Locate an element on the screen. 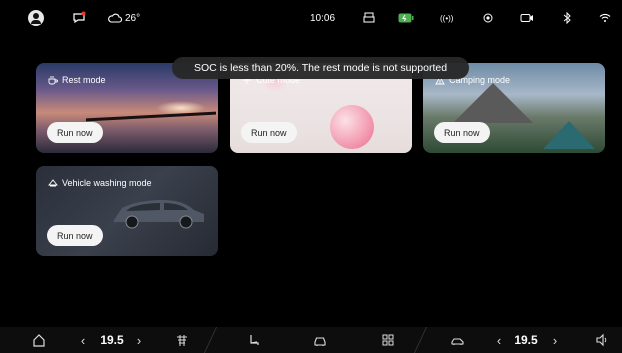  status-bar: 26° 10:06 ((•)) is located at coordinates (311, 18).